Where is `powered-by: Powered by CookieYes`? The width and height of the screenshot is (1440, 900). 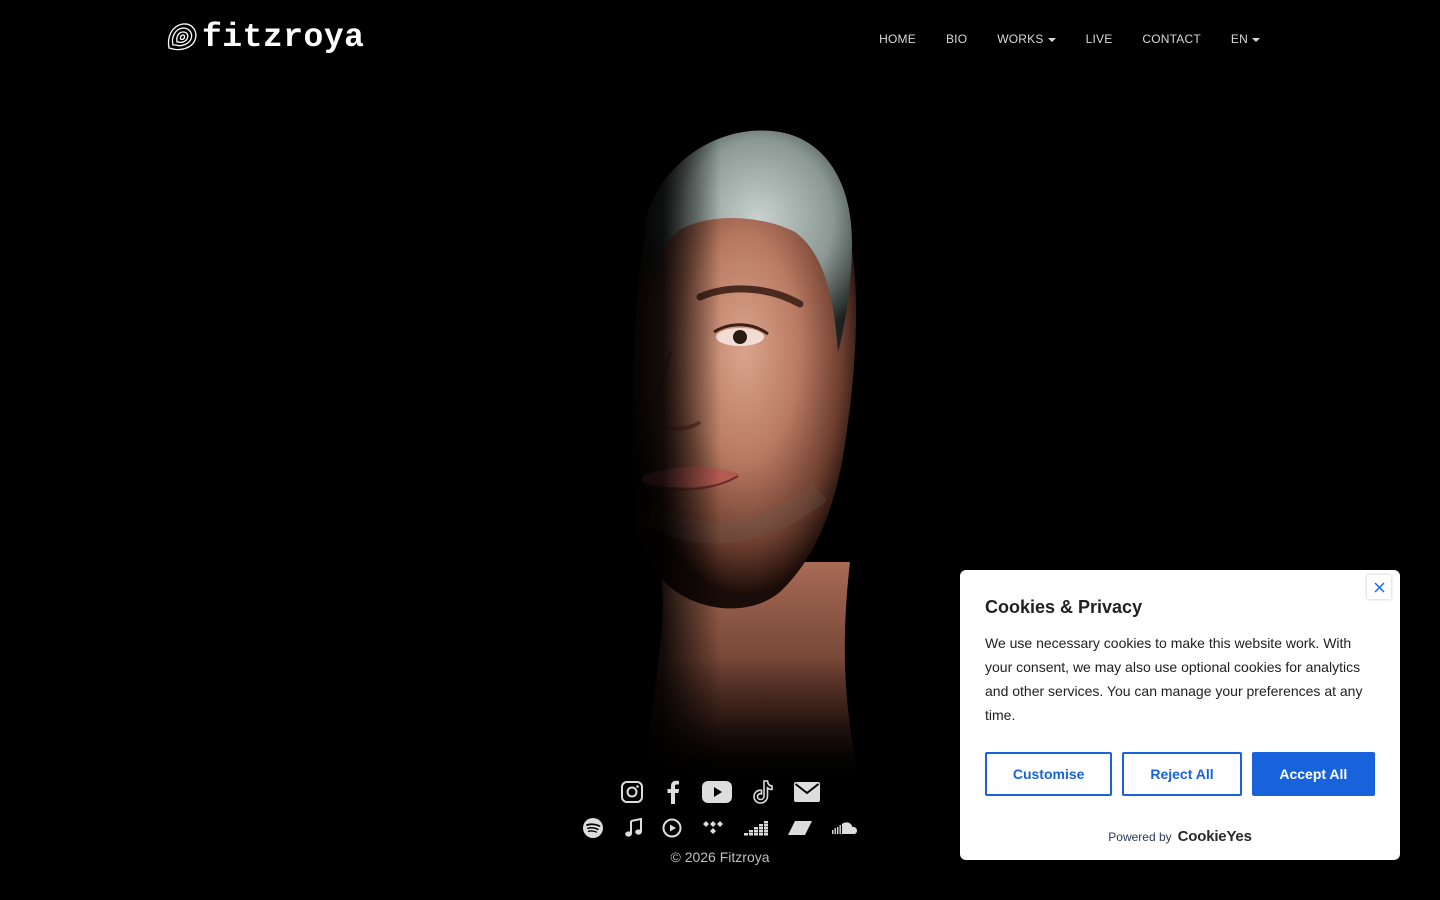
powered-by: Powered by CookieYes is located at coordinates (1180, 836).